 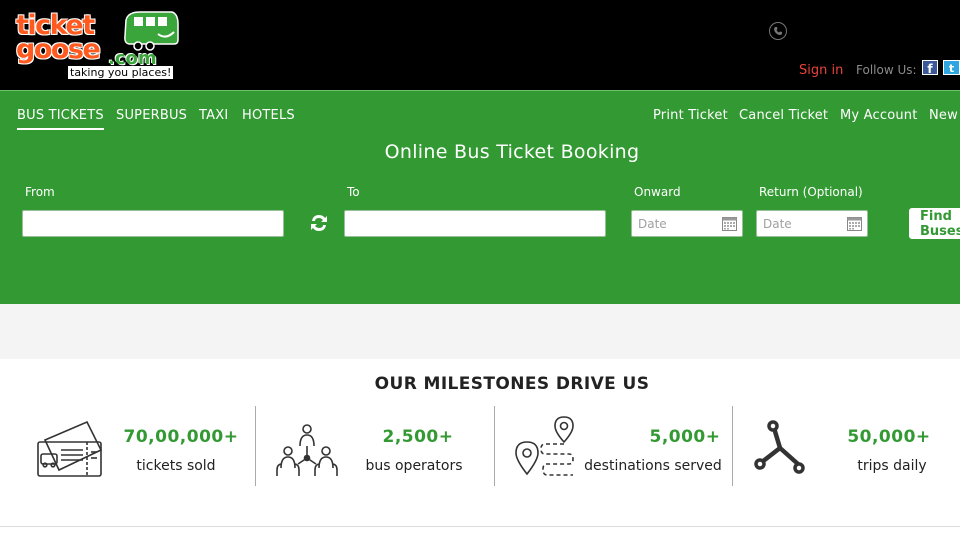 I want to click on whatsapp-phone-icon, so click(x=778, y=31).